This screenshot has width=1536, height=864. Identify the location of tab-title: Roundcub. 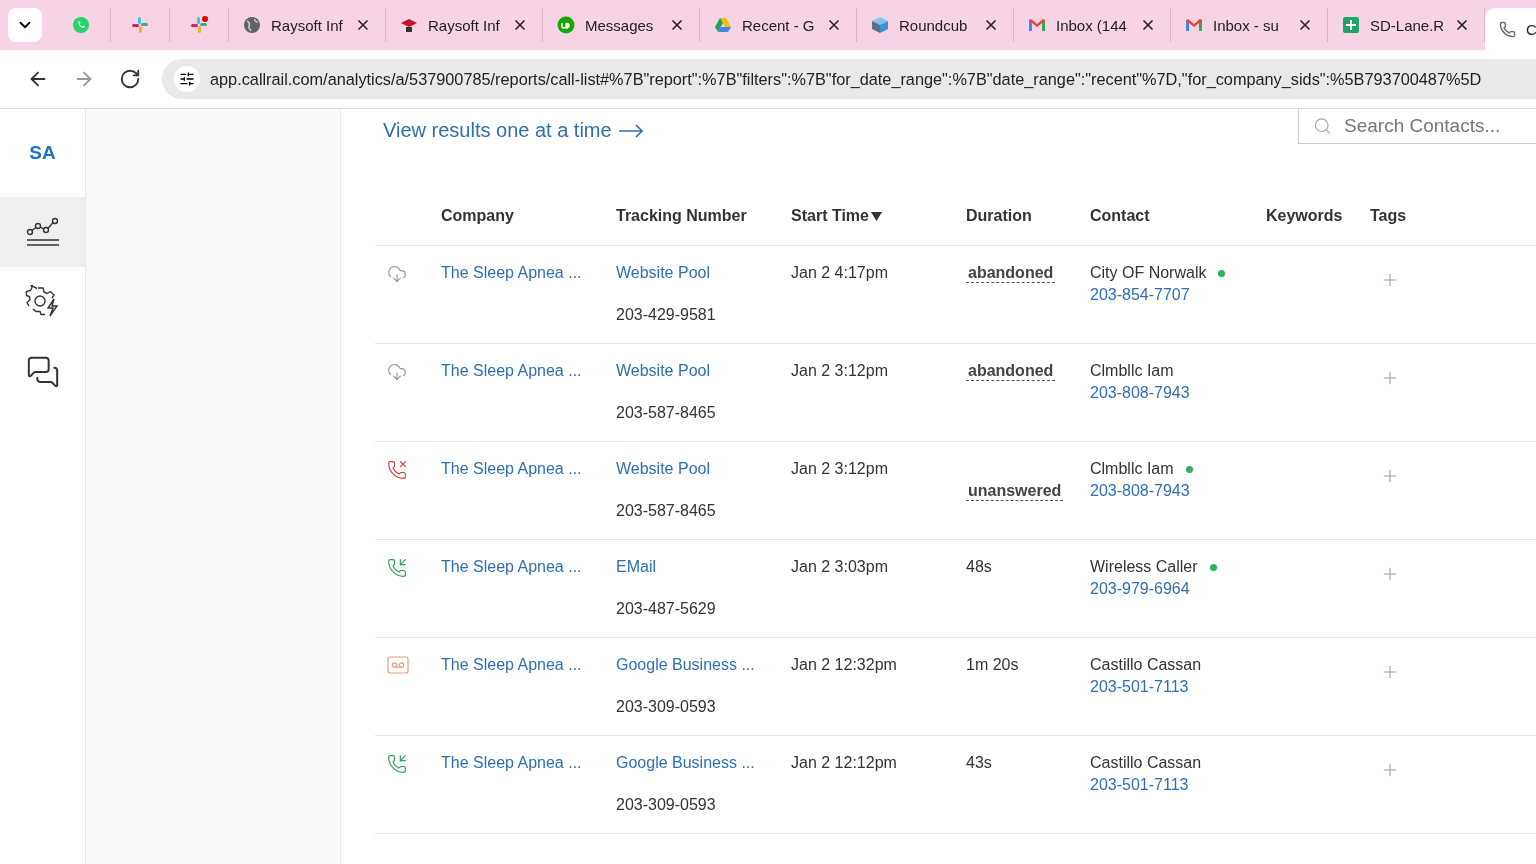
(934, 25).